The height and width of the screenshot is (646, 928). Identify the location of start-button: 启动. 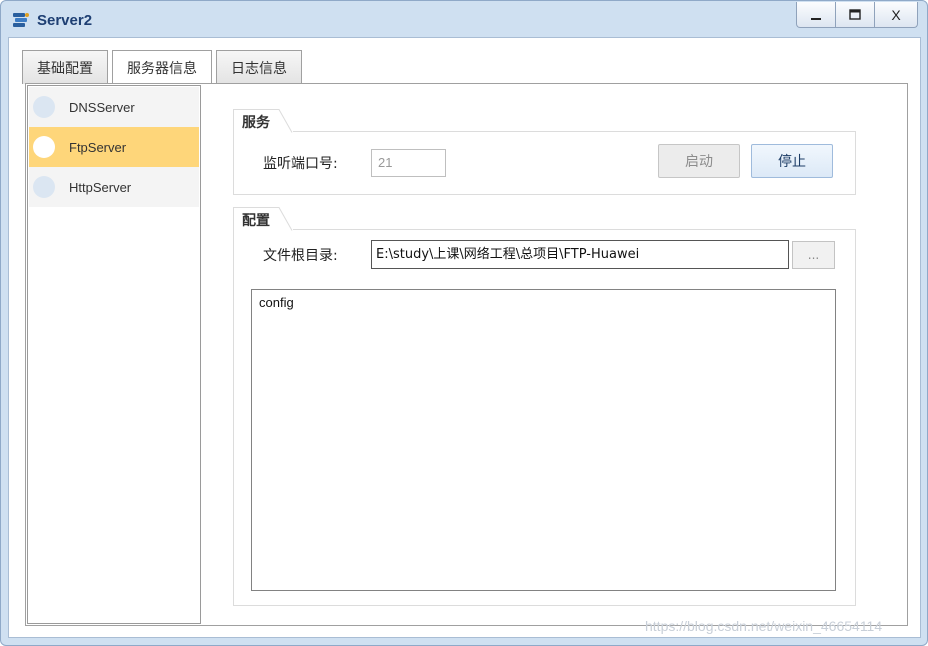
(699, 161).